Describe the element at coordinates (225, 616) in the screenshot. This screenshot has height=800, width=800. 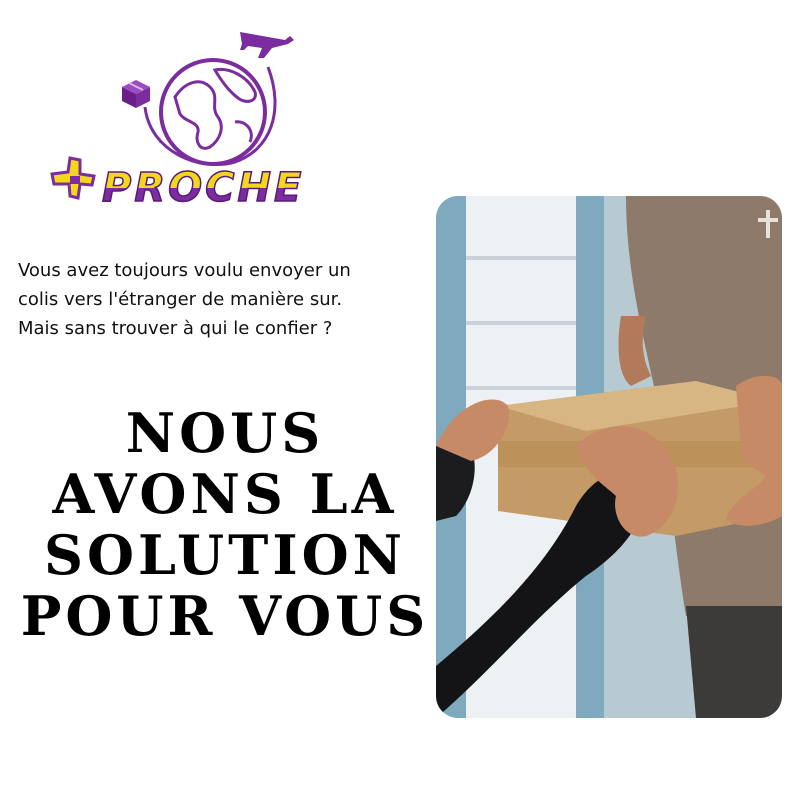
I see `headline-line: POUR VOUS` at that location.